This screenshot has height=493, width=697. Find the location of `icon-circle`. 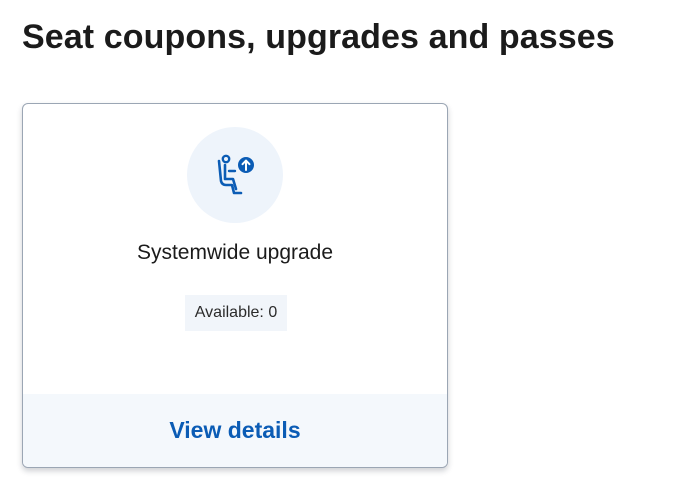

icon-circle is located at coordinates (235, 175).